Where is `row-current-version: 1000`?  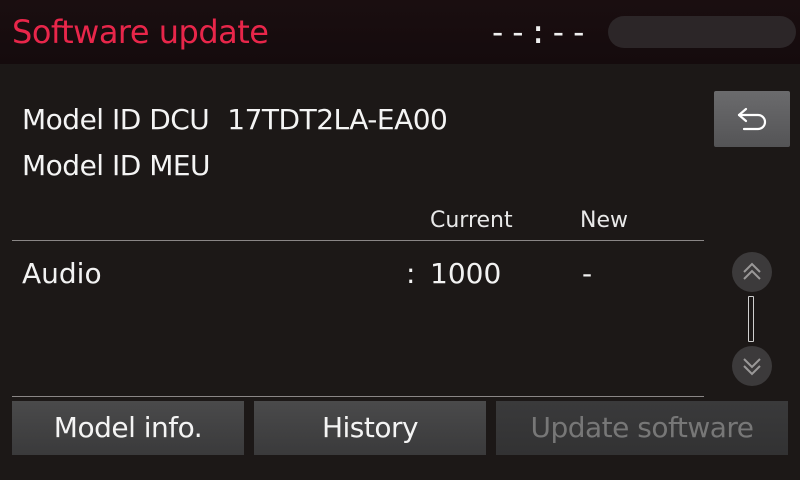 row-current-version: 1000 is located at coordinates (466, 273).